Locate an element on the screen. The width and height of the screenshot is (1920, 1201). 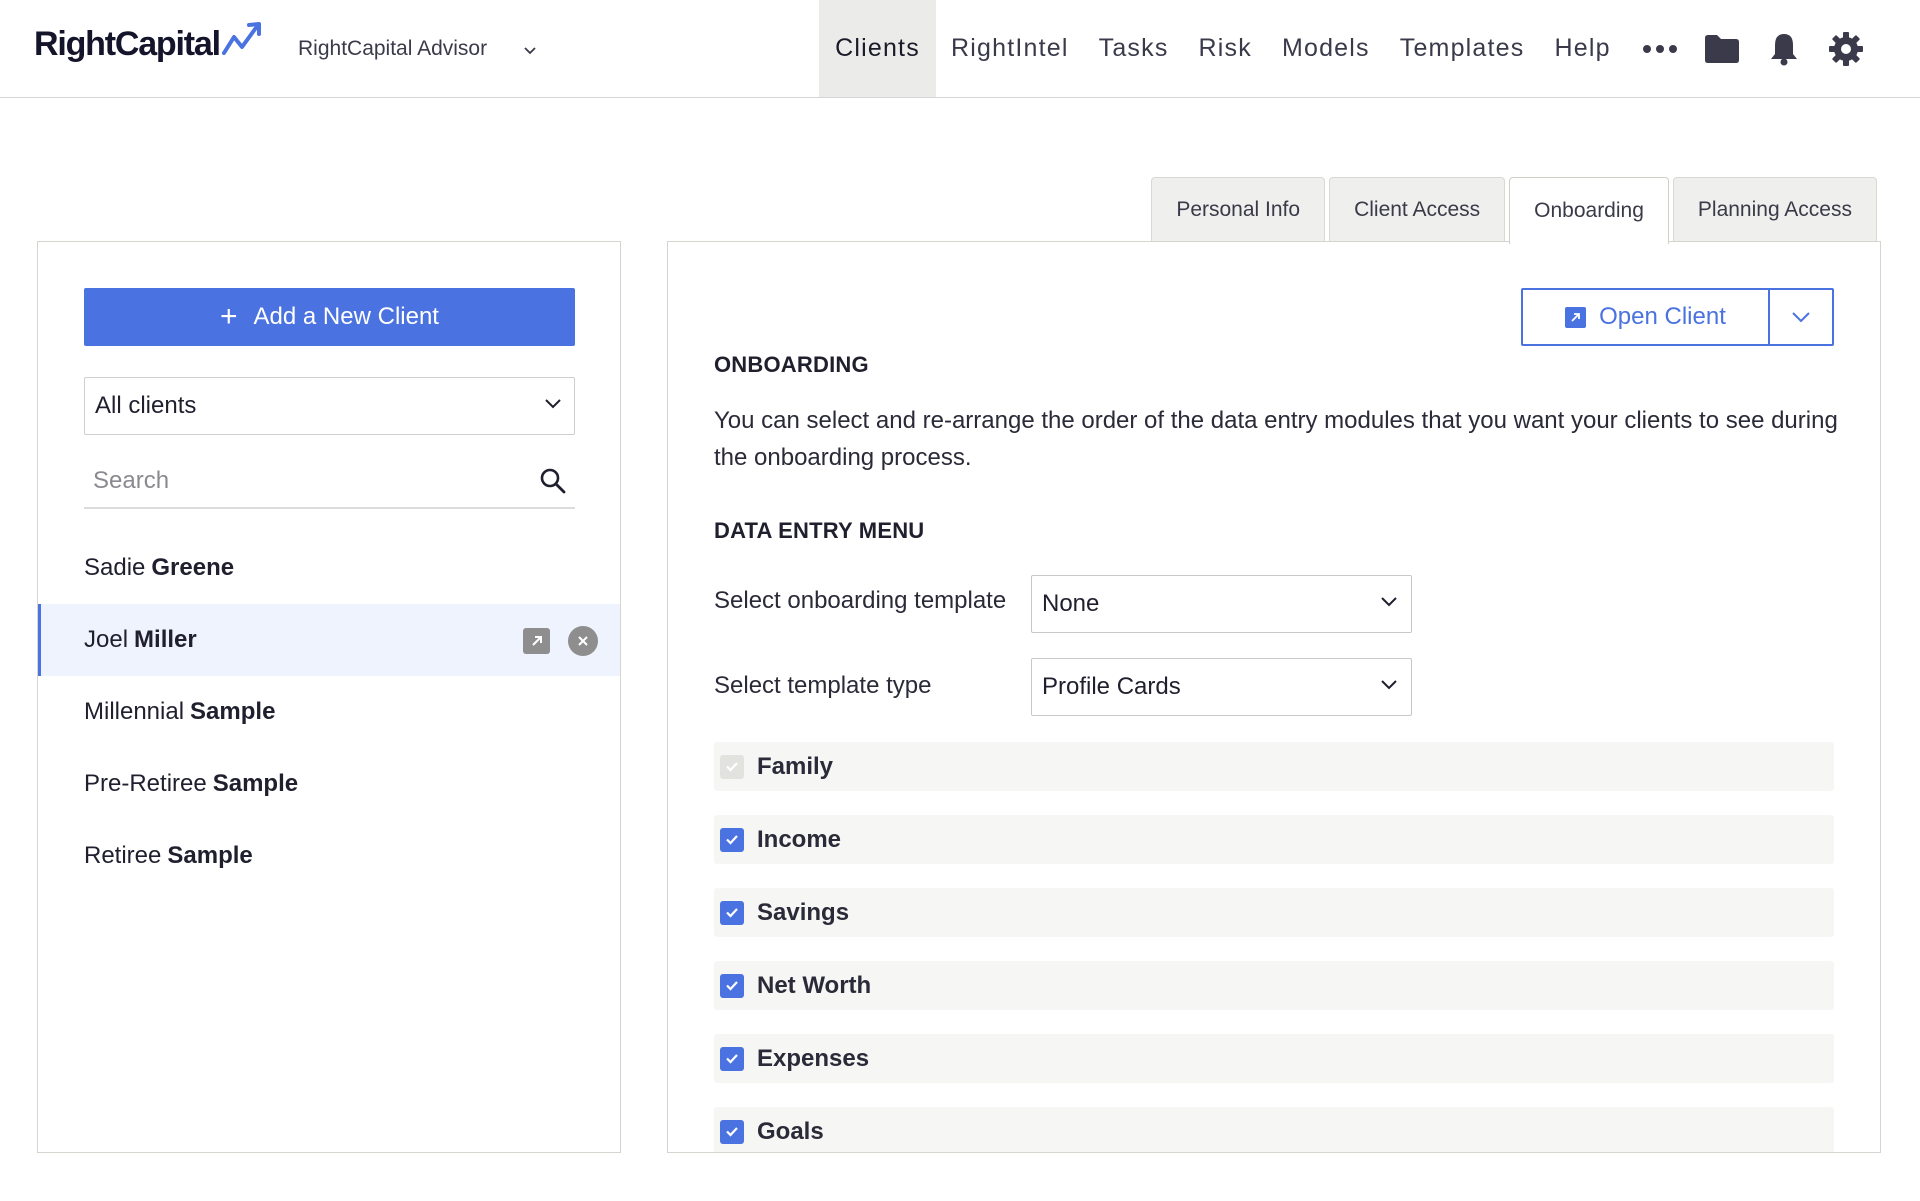
data-entry-menu-heading: DATA ENTRY MENU is located at coordinates (819, 530).